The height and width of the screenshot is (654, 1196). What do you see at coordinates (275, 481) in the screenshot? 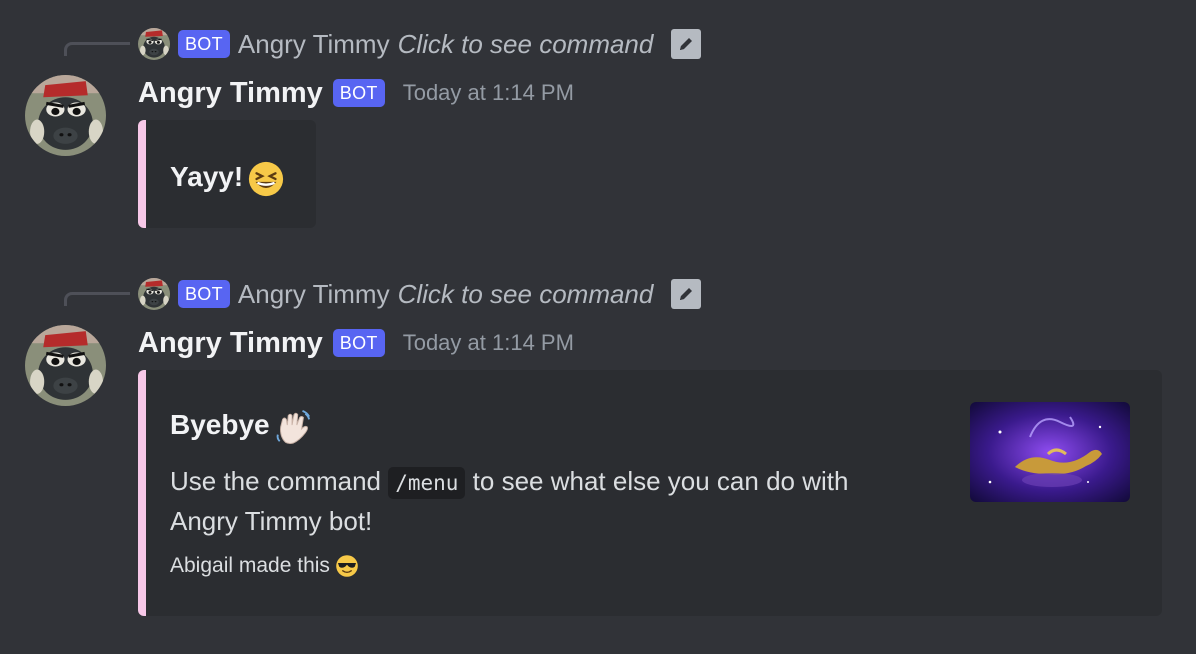
I see `embed-description-text: Use the command` at bounding box center [275, 481].